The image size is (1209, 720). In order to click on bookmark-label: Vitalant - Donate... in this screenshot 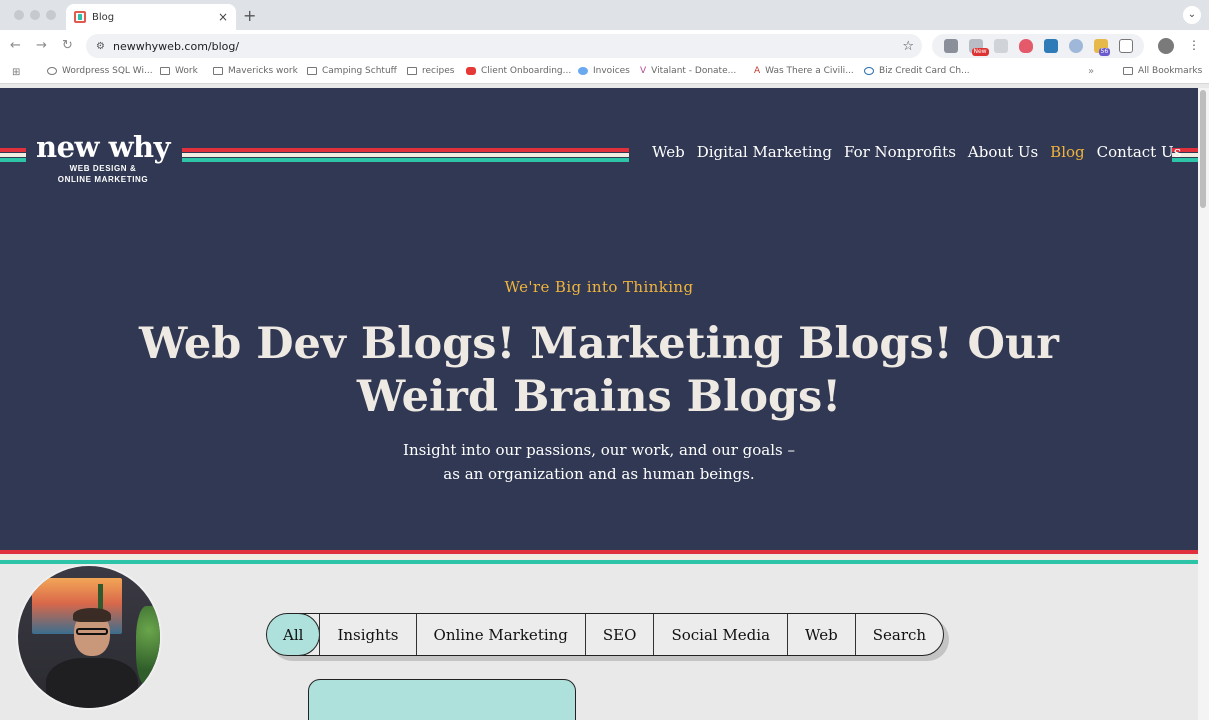, I will do `click(694, 71)`.